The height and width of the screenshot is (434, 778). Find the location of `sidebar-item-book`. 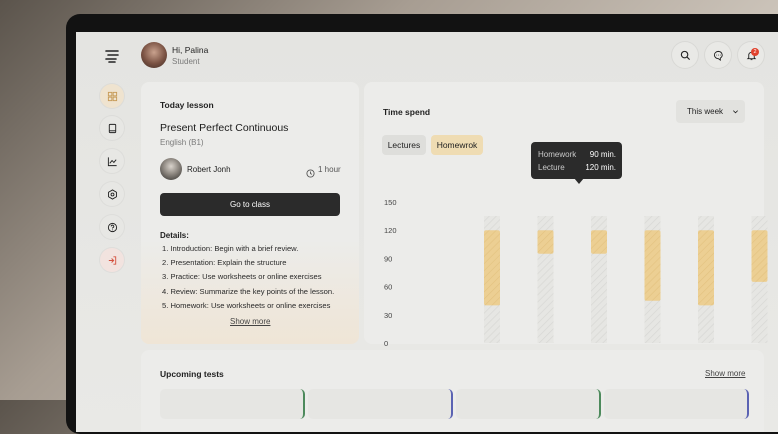

sidebar-item-book is located at coordinates (112, 128).